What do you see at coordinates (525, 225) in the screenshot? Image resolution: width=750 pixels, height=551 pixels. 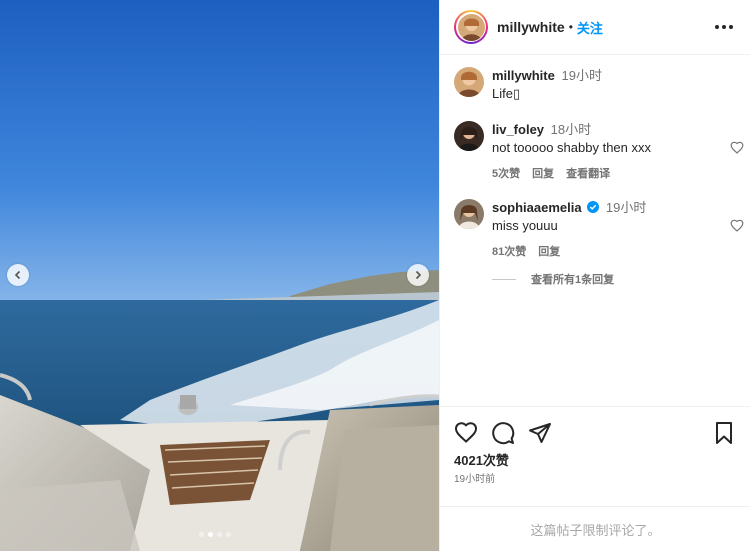 I see `comment-text: miss youuu` at bounding box center [525, 225].